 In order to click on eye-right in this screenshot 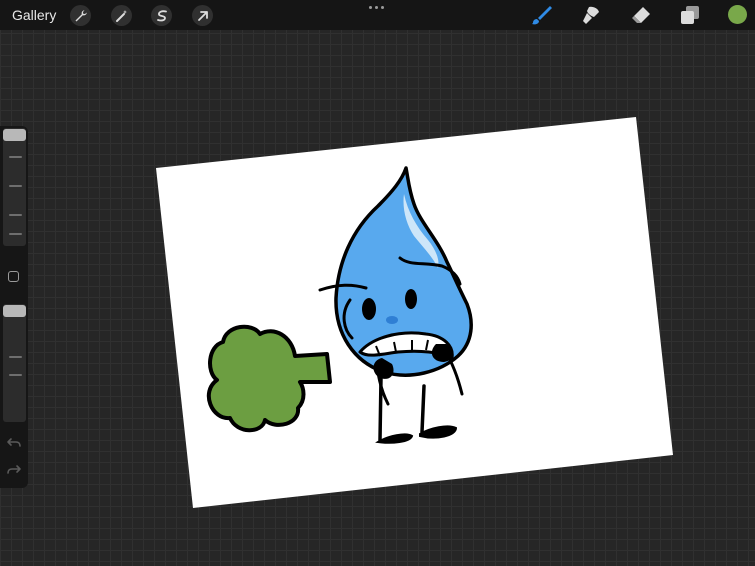, I will do `click(411, 299)`.